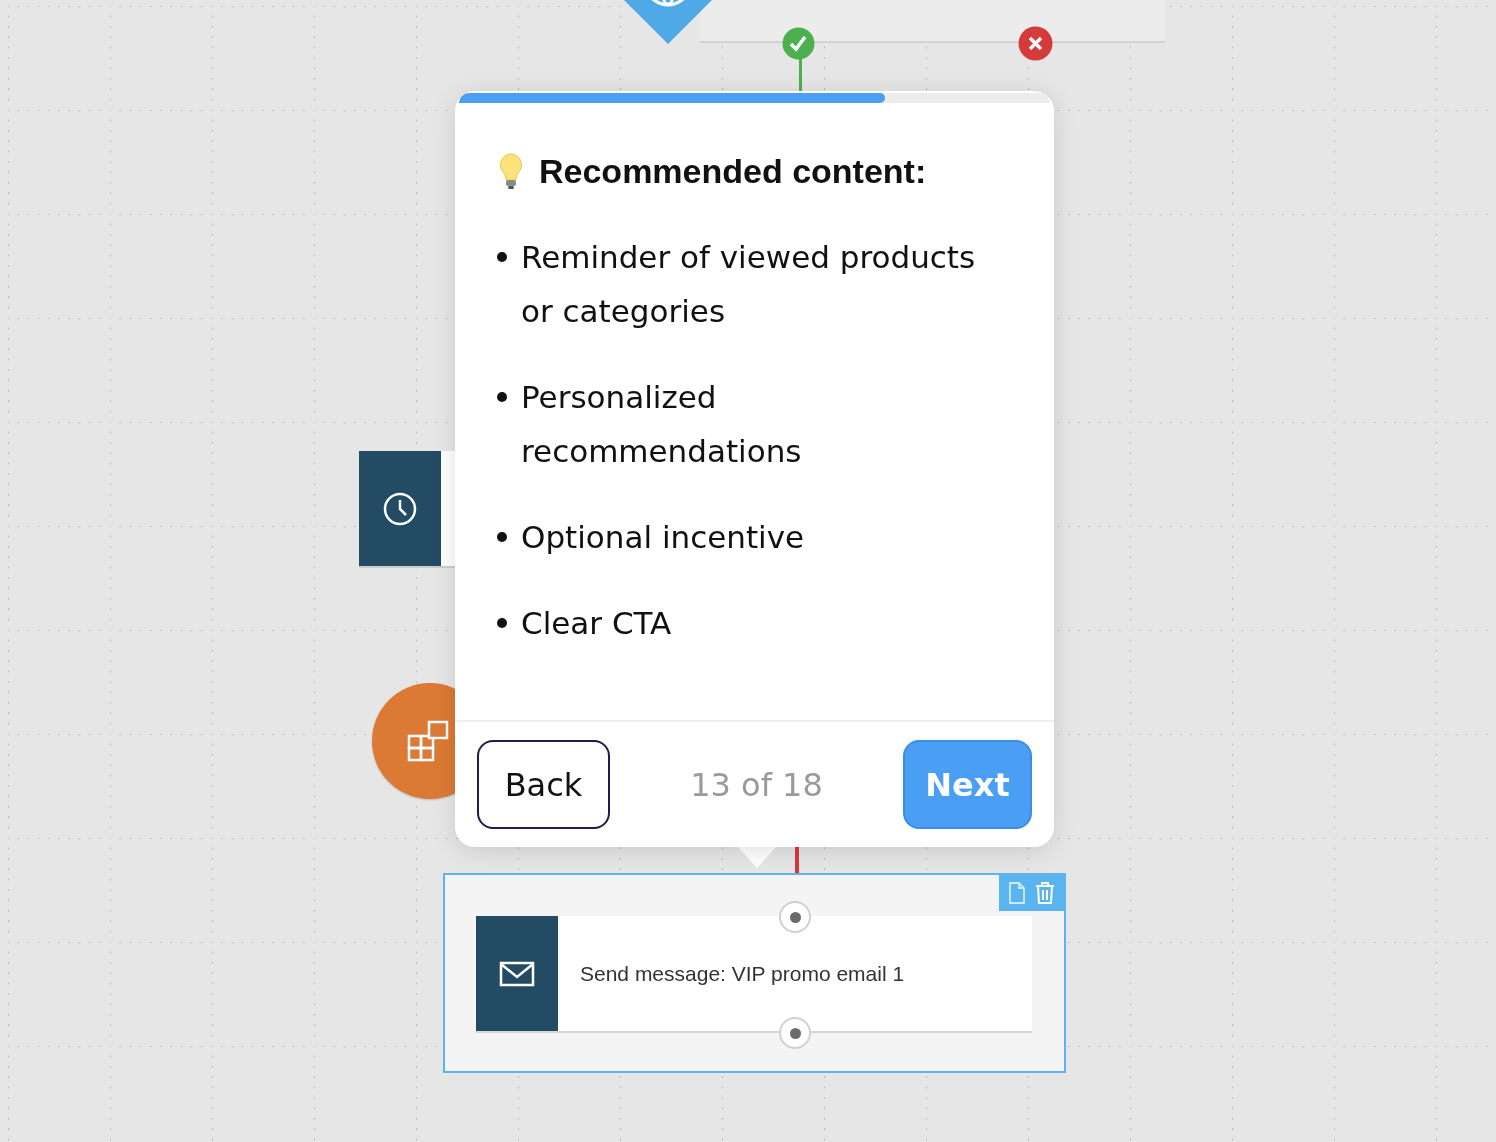  I want to click on clock-icon, so click(400, 508).